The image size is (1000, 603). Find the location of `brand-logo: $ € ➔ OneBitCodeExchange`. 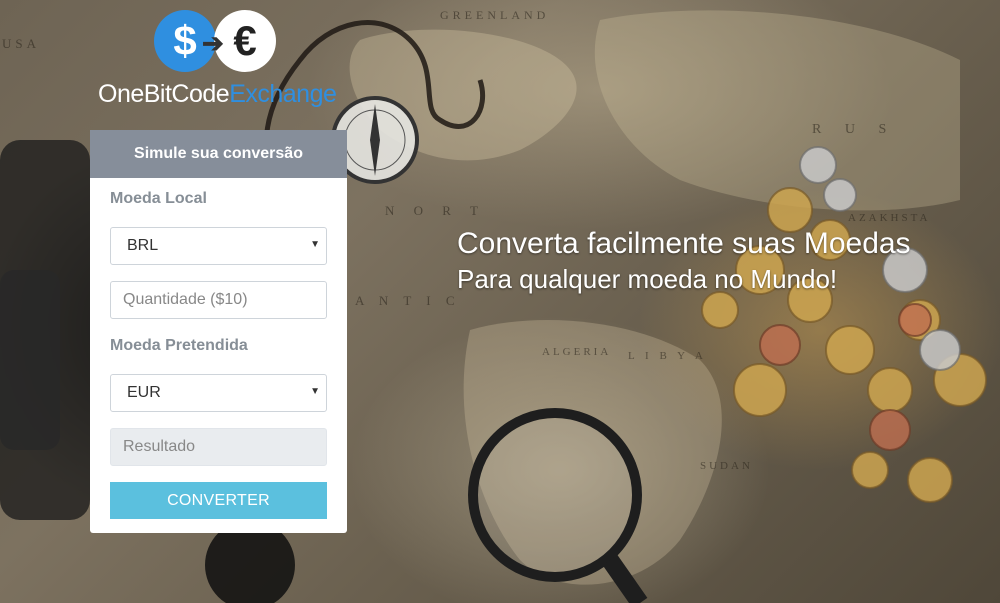

brand-logo: $ € ➔ OneBitCodeExchange is located at coordinates (221, 60).